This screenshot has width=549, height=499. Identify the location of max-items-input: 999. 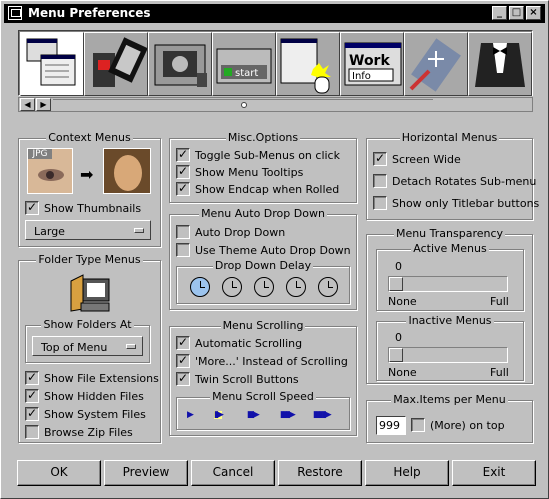
(391, 425).